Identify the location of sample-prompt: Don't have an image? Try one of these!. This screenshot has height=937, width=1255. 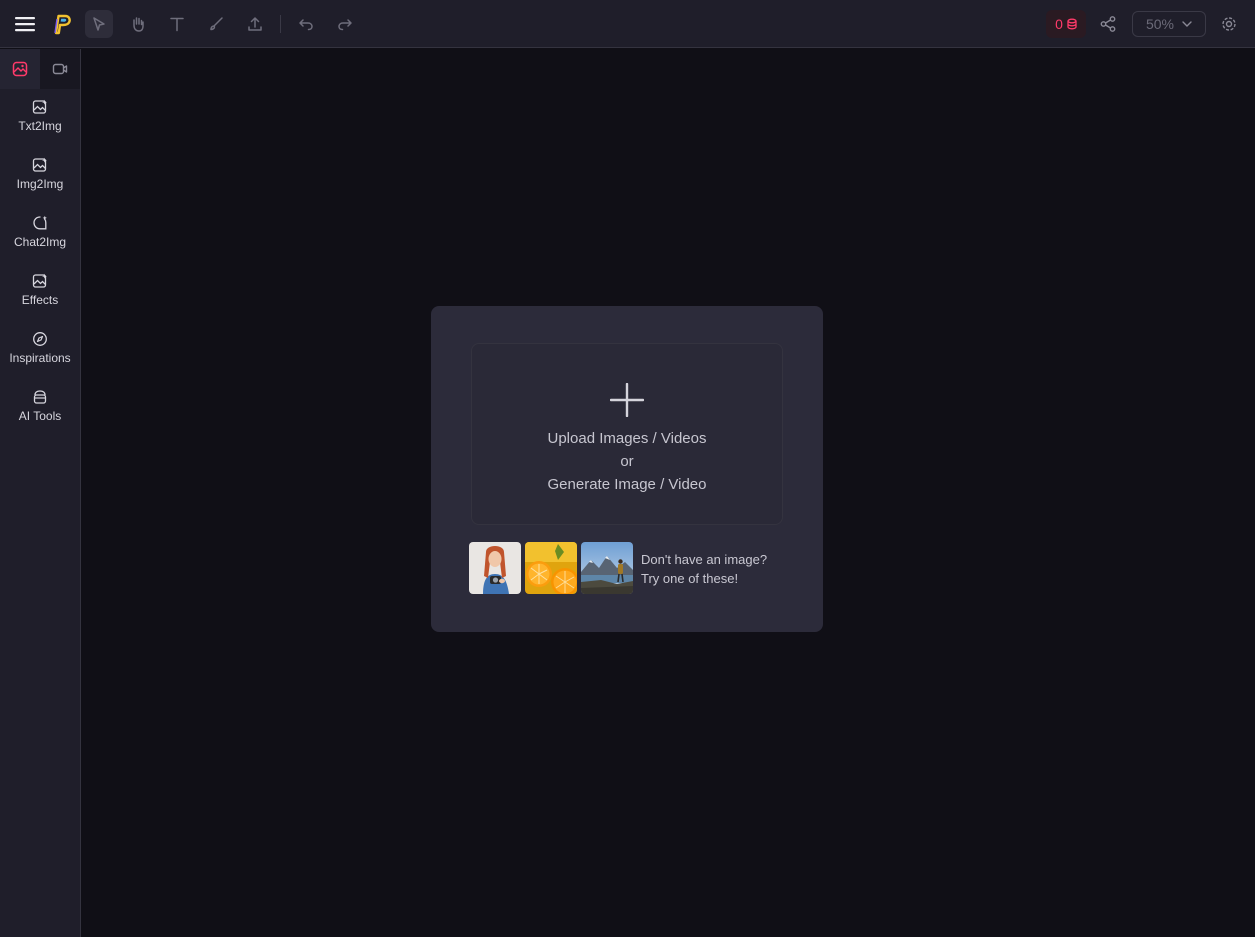
(704, 569).